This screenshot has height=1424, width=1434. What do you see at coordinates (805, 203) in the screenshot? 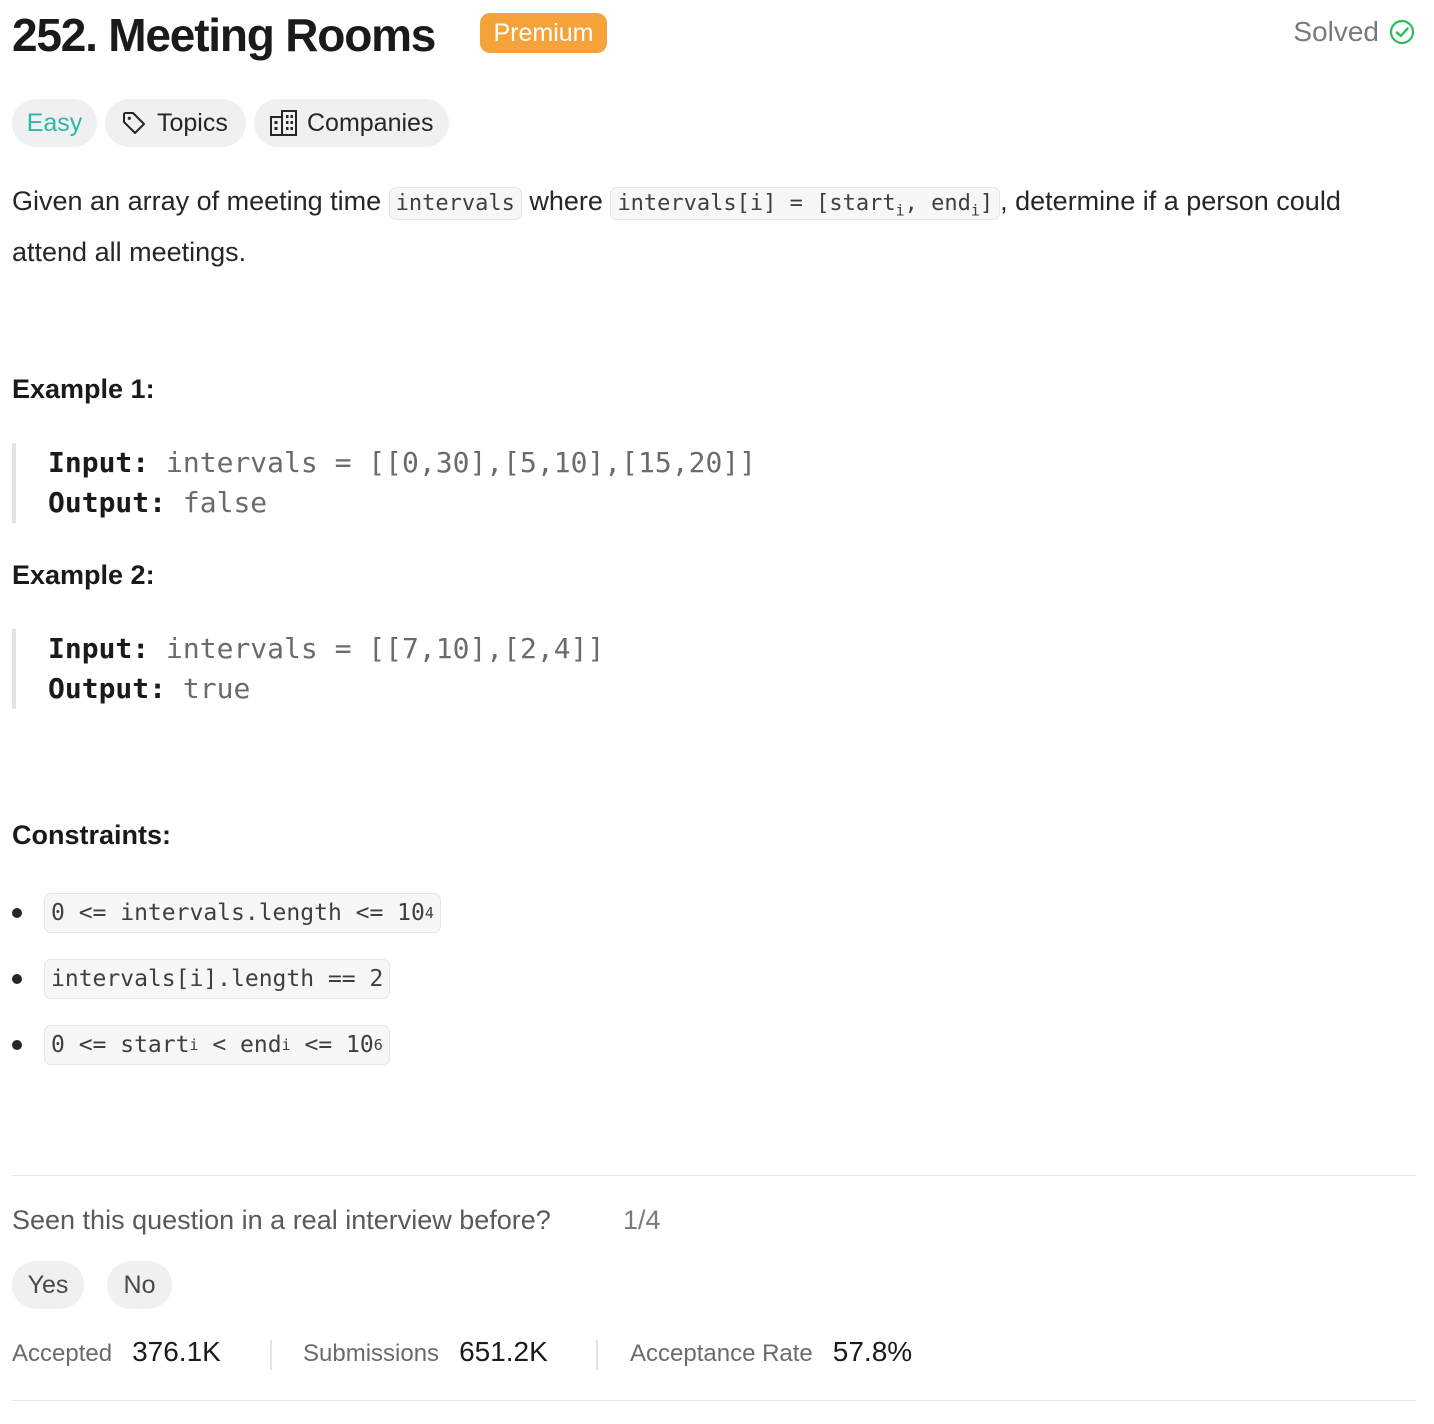
I see `inline-code: intervals[i] = [starti, endi]` at bounding box center [805, 203].